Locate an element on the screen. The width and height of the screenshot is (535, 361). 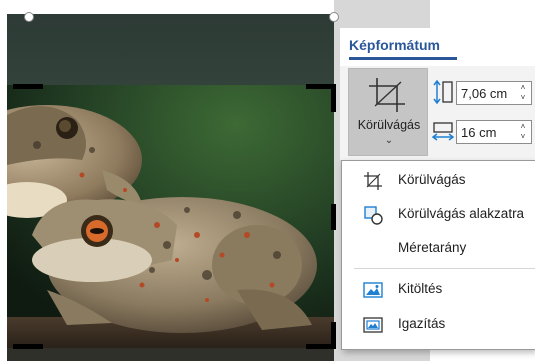
menu-separator is located at coordinates (444, 268).